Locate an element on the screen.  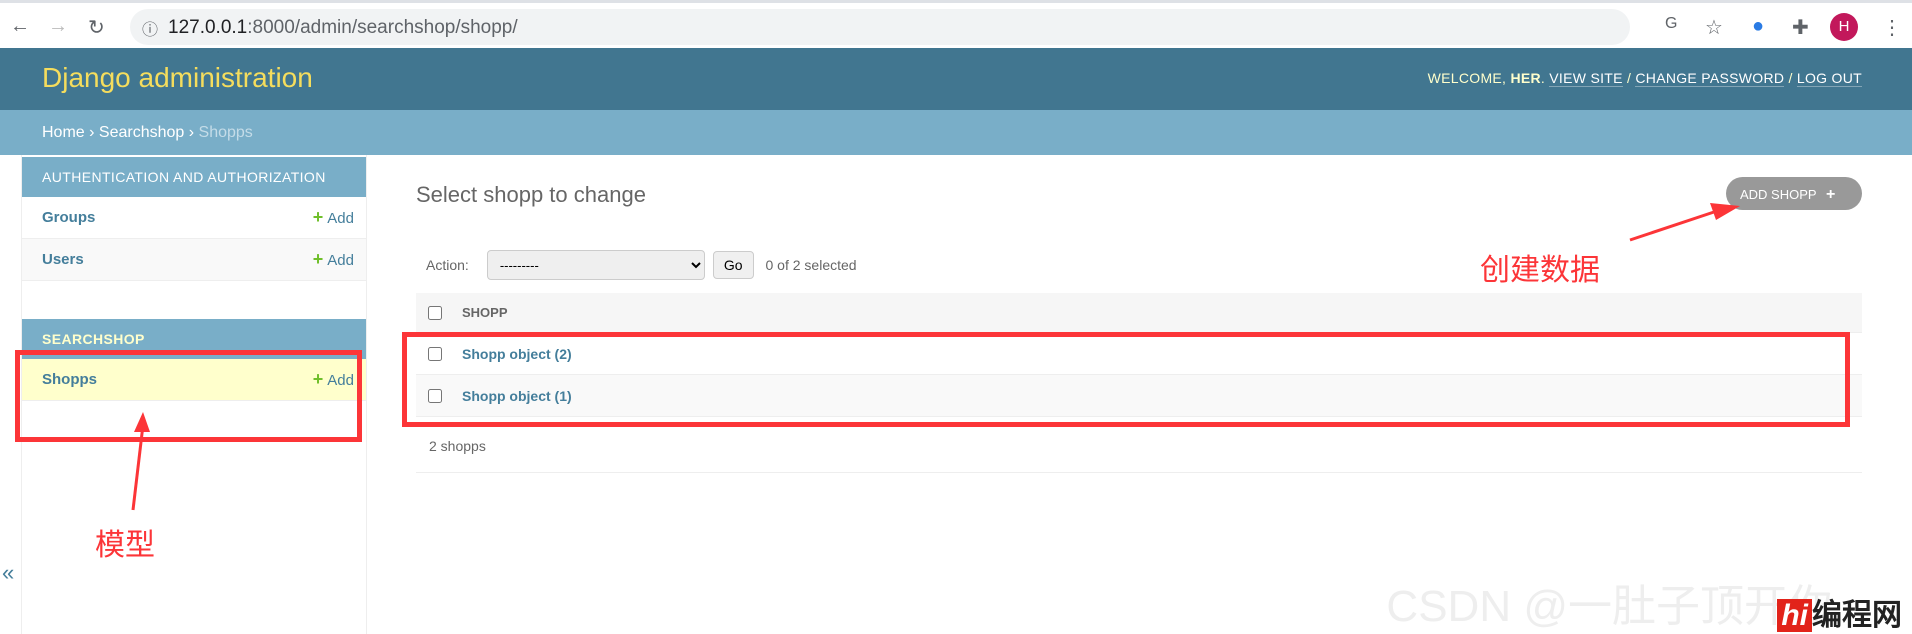
arrow-model-shaft is located at coordinates (138, 467).